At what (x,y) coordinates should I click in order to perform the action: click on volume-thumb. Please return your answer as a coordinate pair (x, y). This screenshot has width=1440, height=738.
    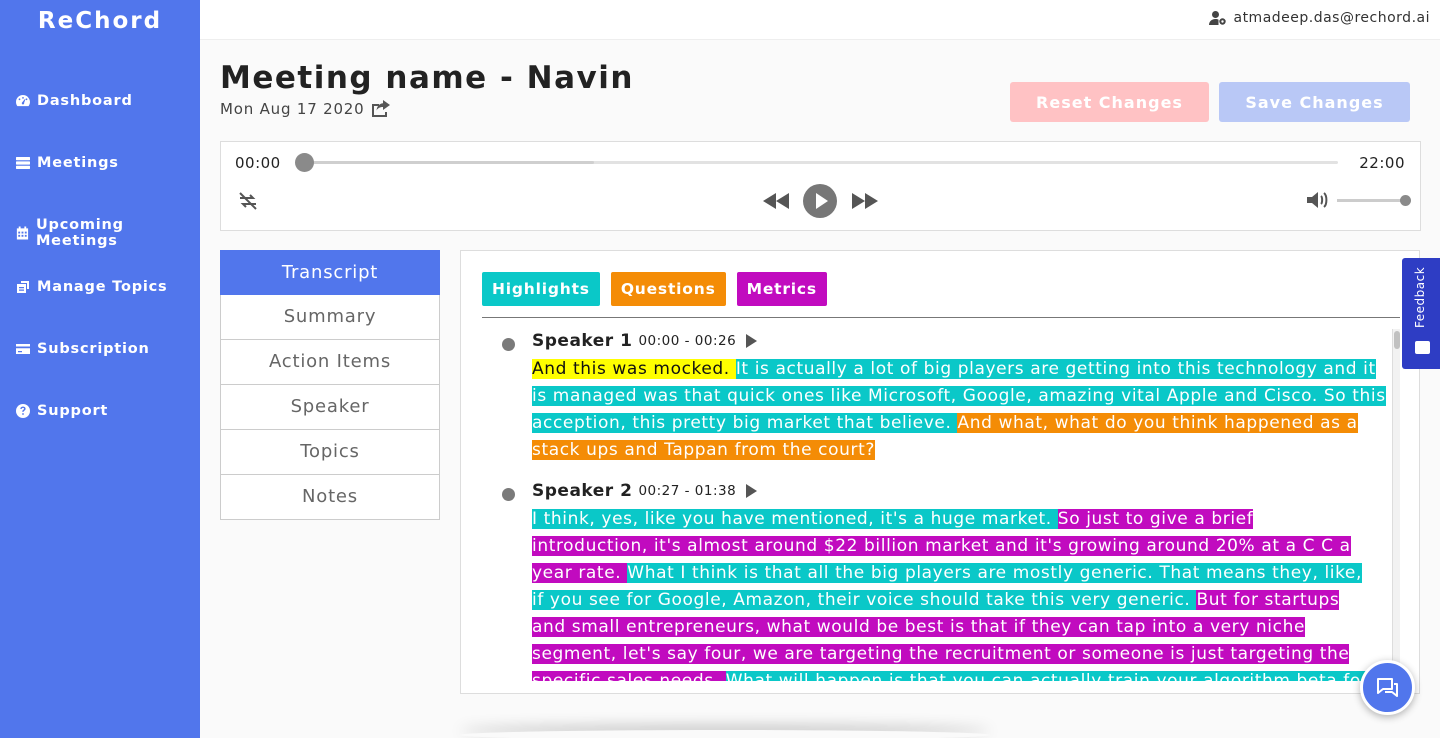
    Looking at the image, I should click on (1405, 200).